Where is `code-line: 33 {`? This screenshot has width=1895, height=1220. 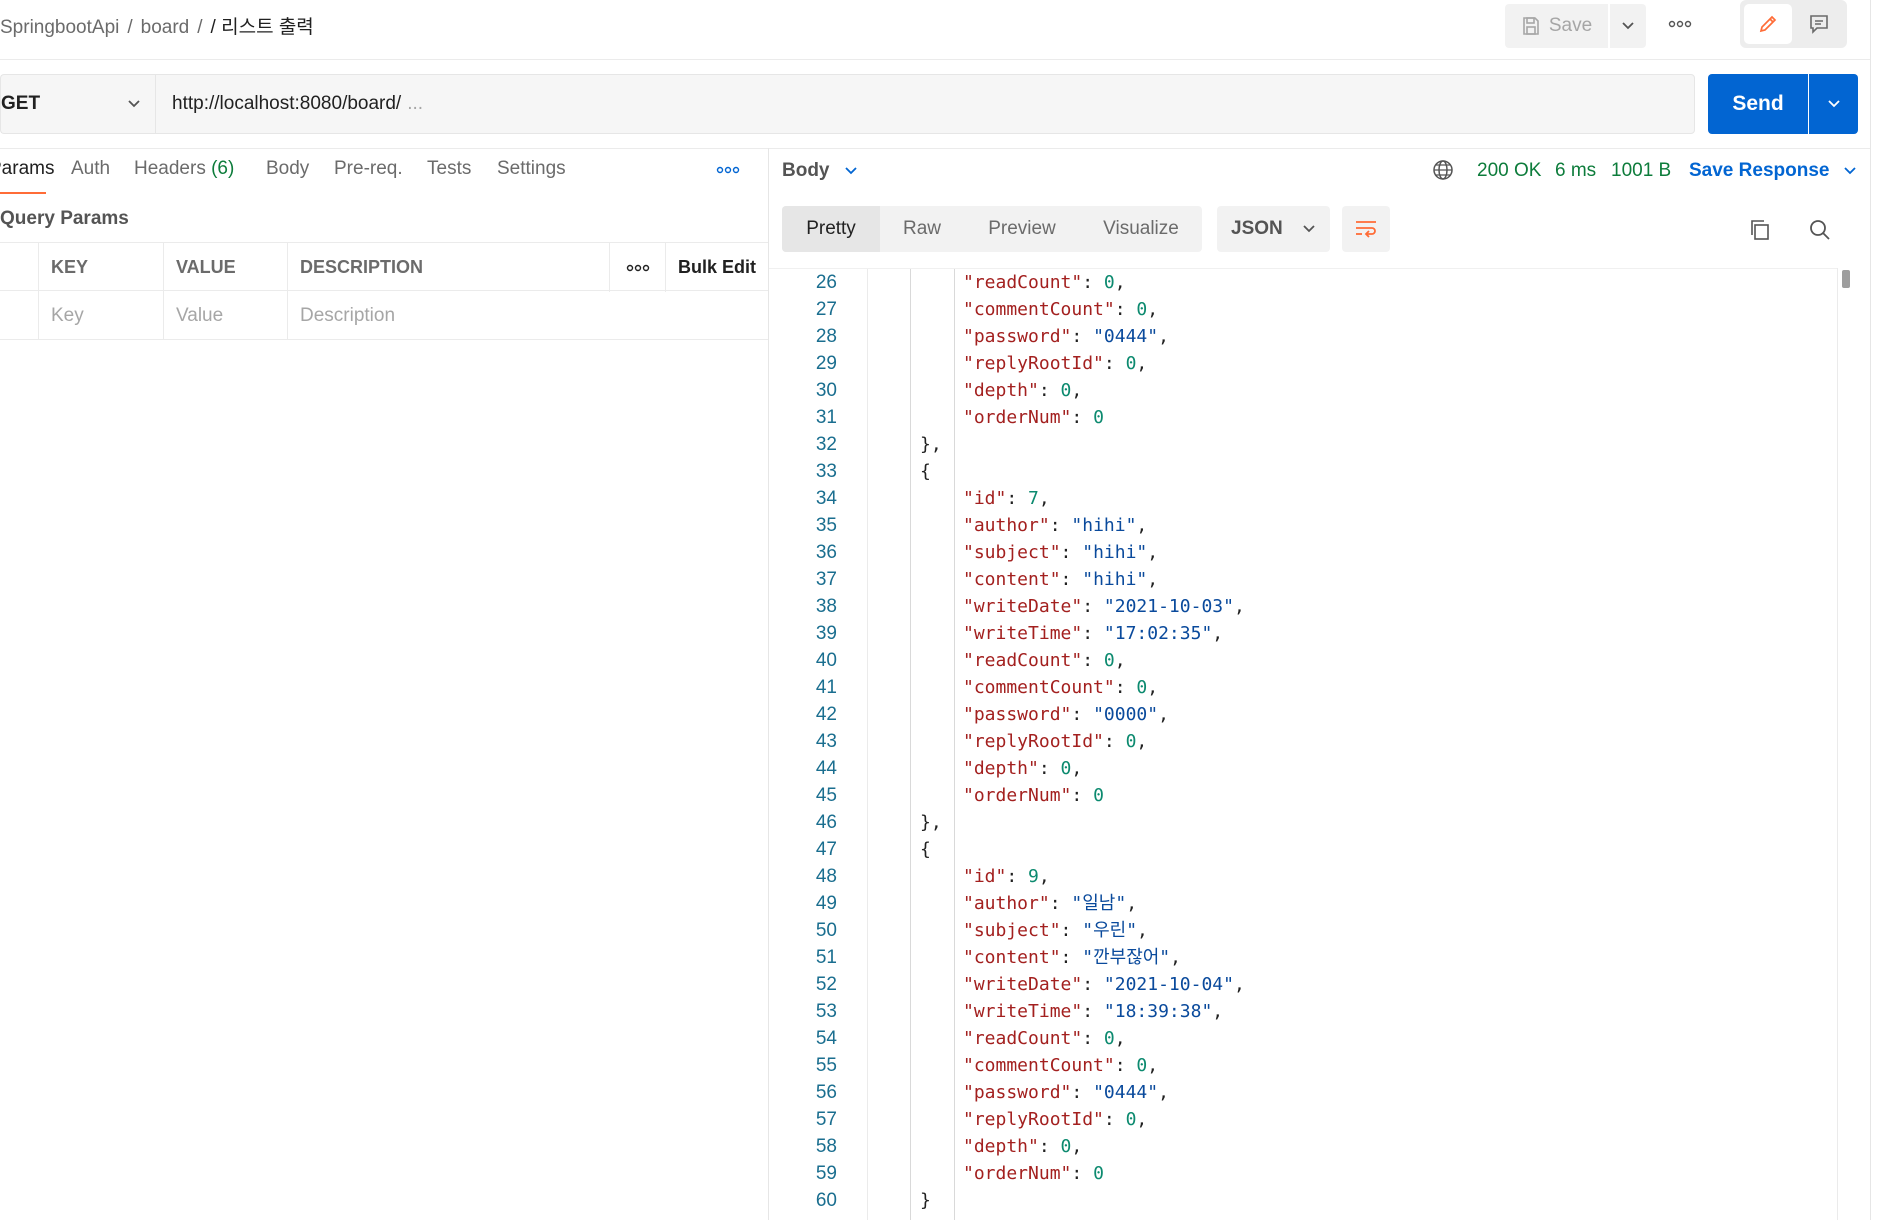
code-line: 33 { is located at coordinates (1303, 471).